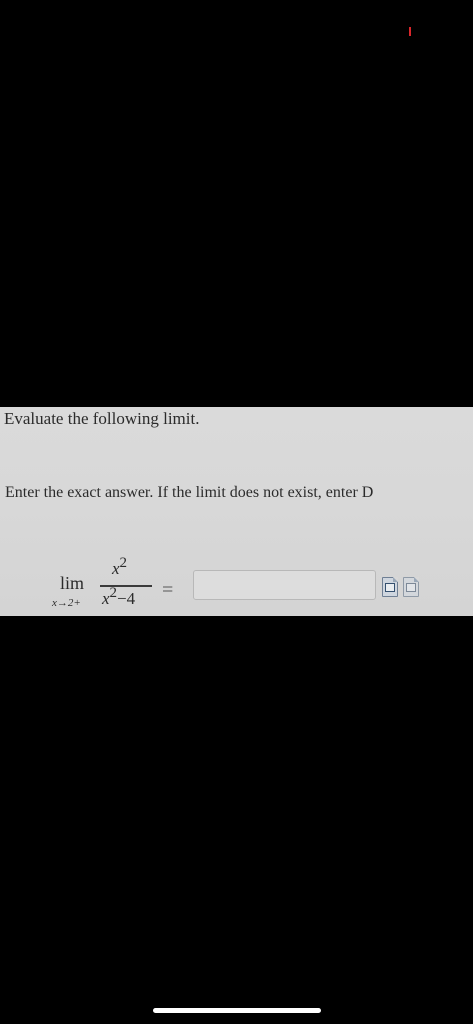  What do you see at coordinates (410, 31) in the screenshot?
I see `status-indicator` at bounding box center [410, 31].